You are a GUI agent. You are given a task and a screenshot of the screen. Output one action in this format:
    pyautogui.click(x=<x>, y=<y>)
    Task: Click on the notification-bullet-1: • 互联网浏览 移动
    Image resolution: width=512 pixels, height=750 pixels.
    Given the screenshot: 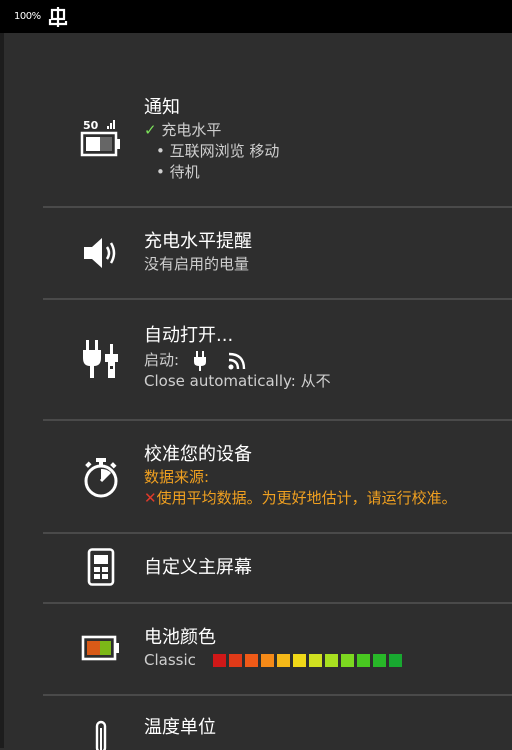 What is the action you would take?
    pyautogui.click(x=218, y=151)
    